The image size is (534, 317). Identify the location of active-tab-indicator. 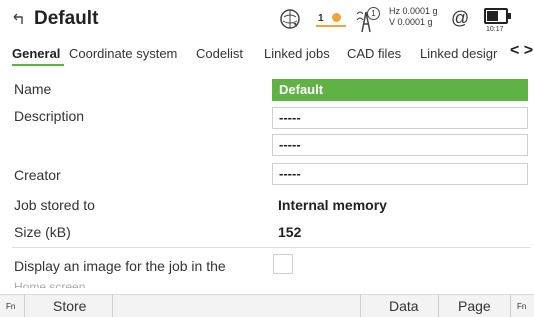
(38, 65).